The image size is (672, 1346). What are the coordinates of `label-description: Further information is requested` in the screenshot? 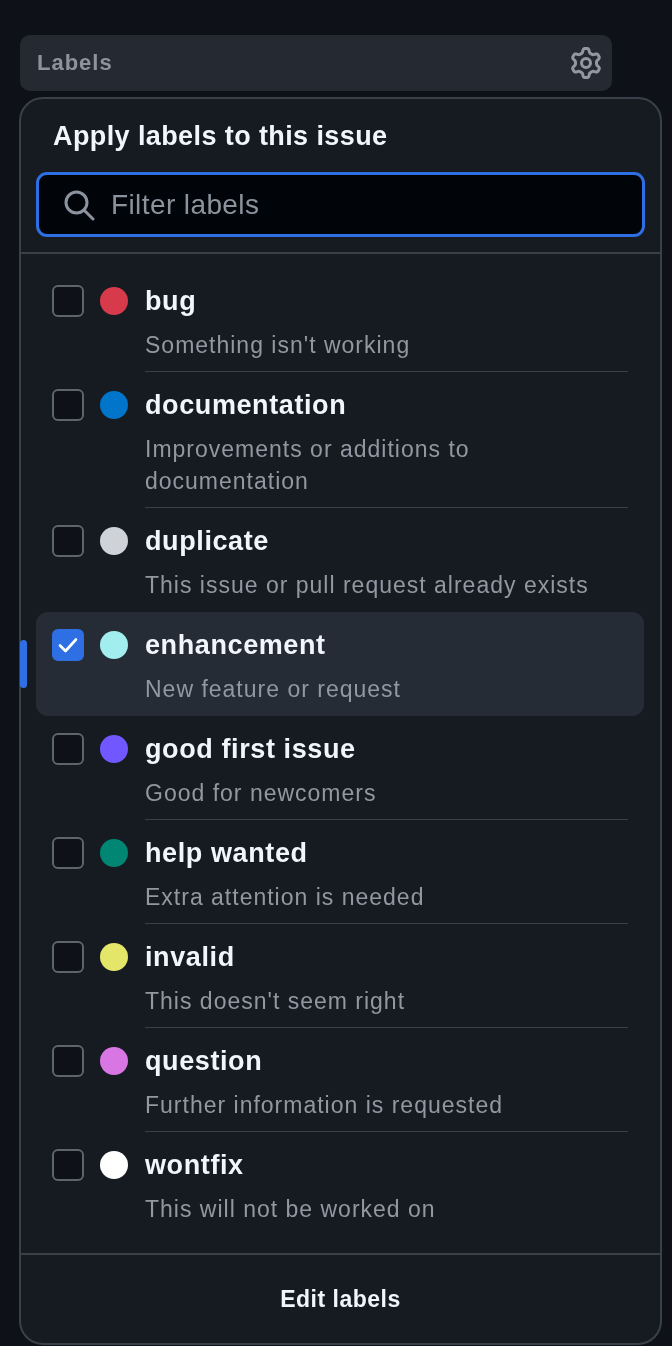 It's located at (324, 1105).